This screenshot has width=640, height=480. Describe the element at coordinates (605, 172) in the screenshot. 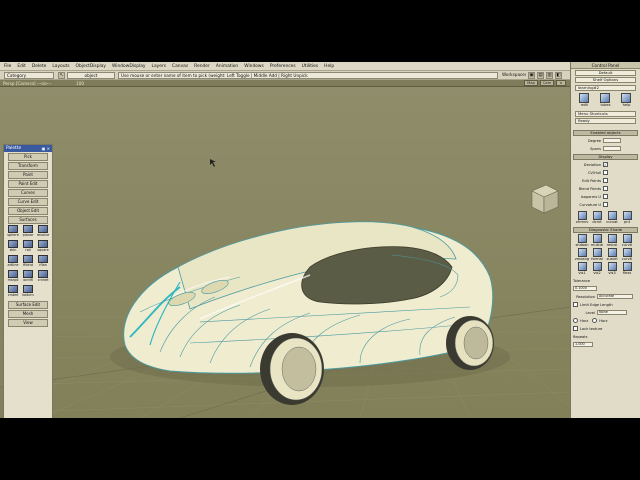

I see `cvhull-checkbox` at that location.